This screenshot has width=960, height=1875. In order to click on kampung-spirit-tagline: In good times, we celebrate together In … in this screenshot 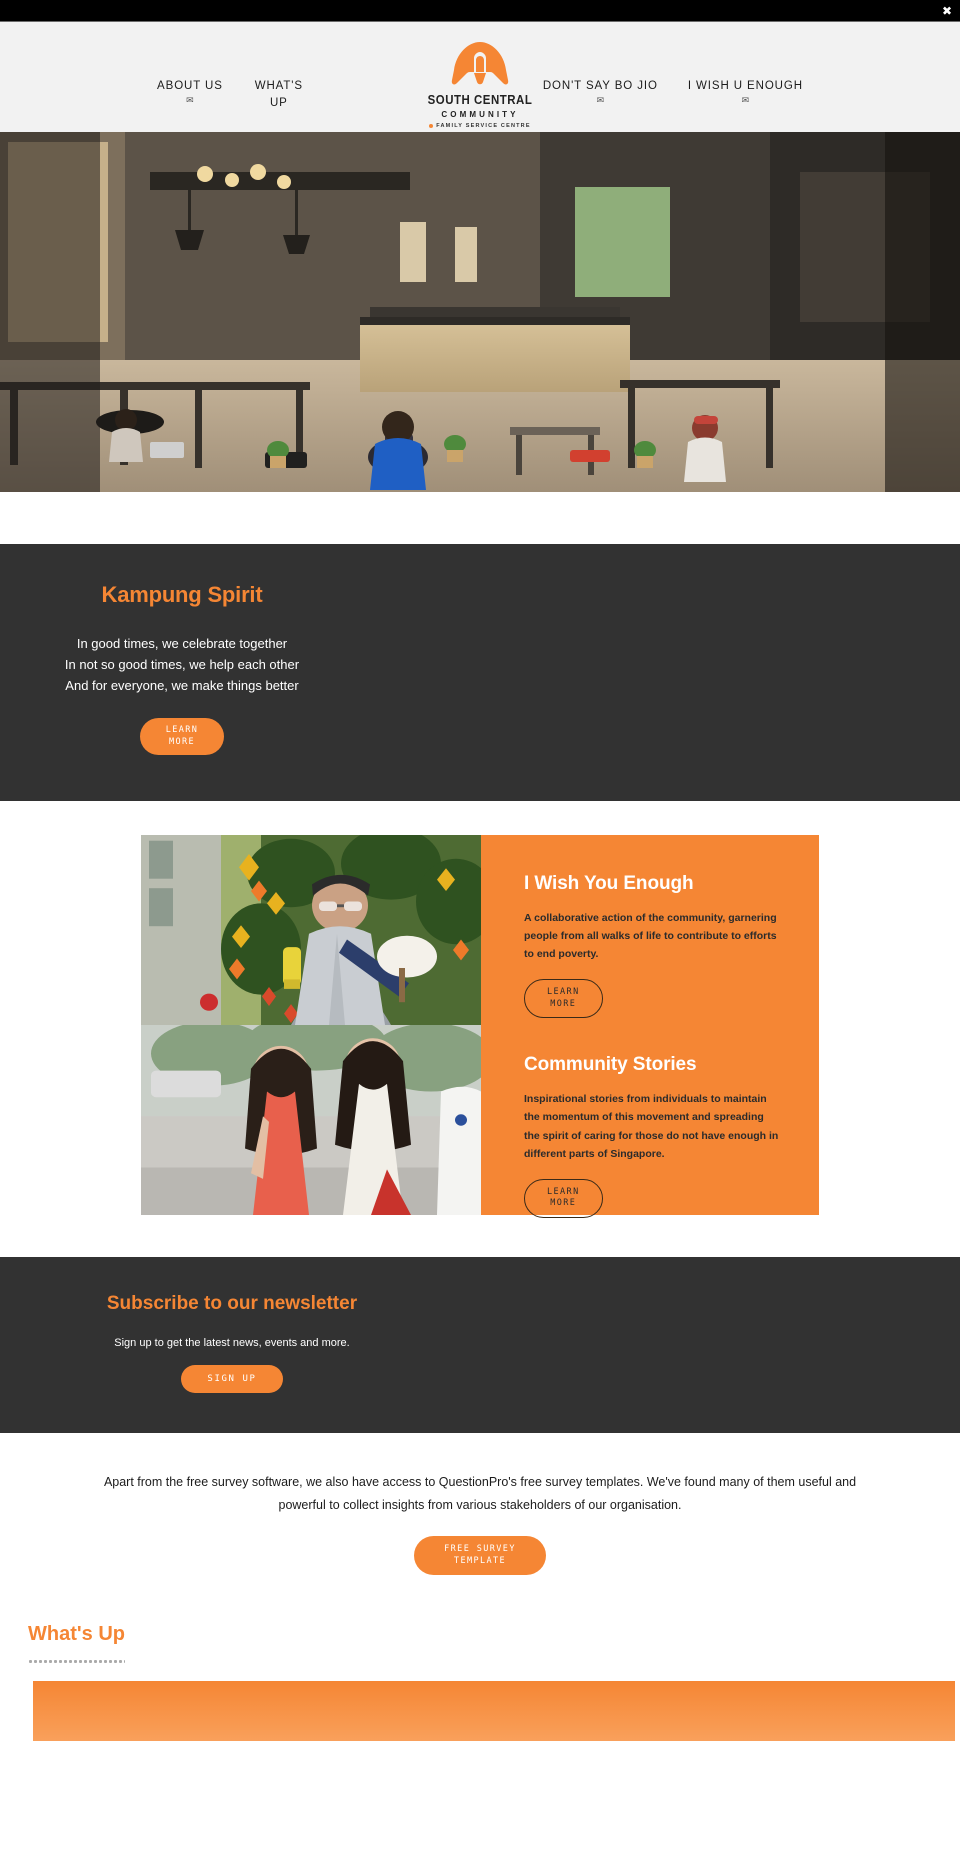, I will do `click(182, 664)`.